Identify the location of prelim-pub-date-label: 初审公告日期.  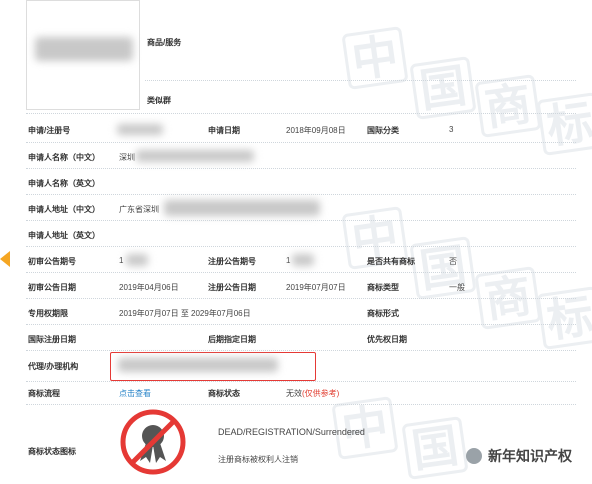
(52, 287).